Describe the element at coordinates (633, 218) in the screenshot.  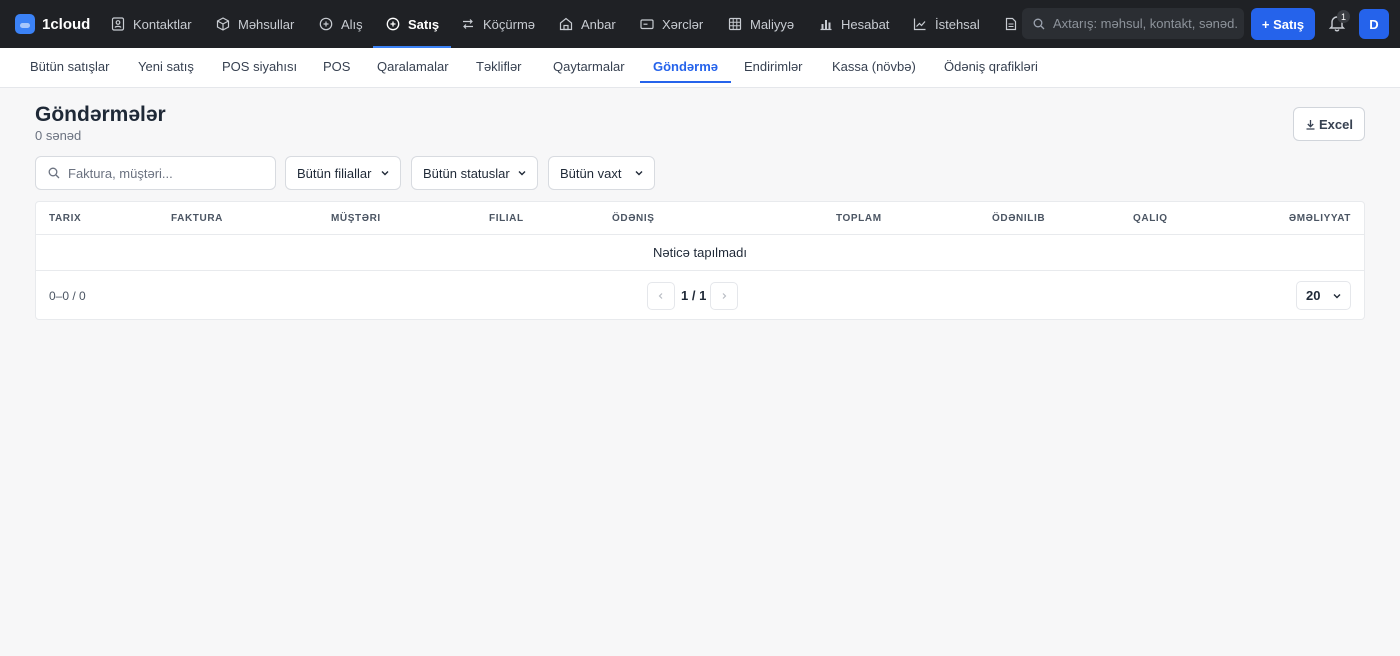
I see `column-header-odenis: Ödəniş` at that location.